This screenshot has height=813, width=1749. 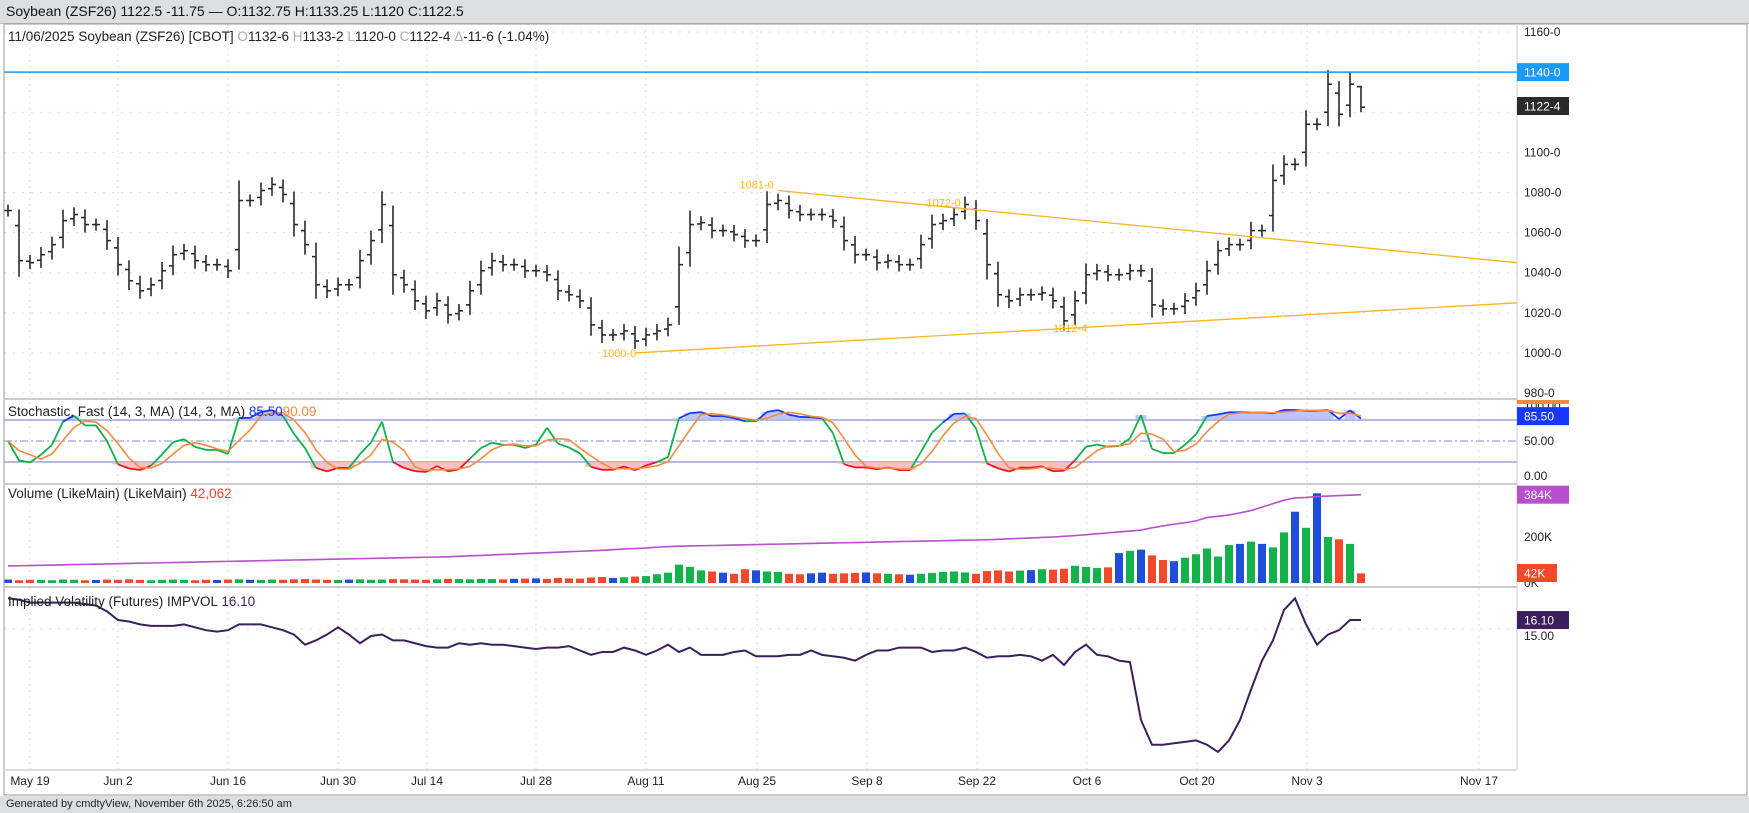 What do you see at coordinates (977, 781) in the screenshot?
I see `x-tick-label: Sep 22` at bounding box center [977, 781].